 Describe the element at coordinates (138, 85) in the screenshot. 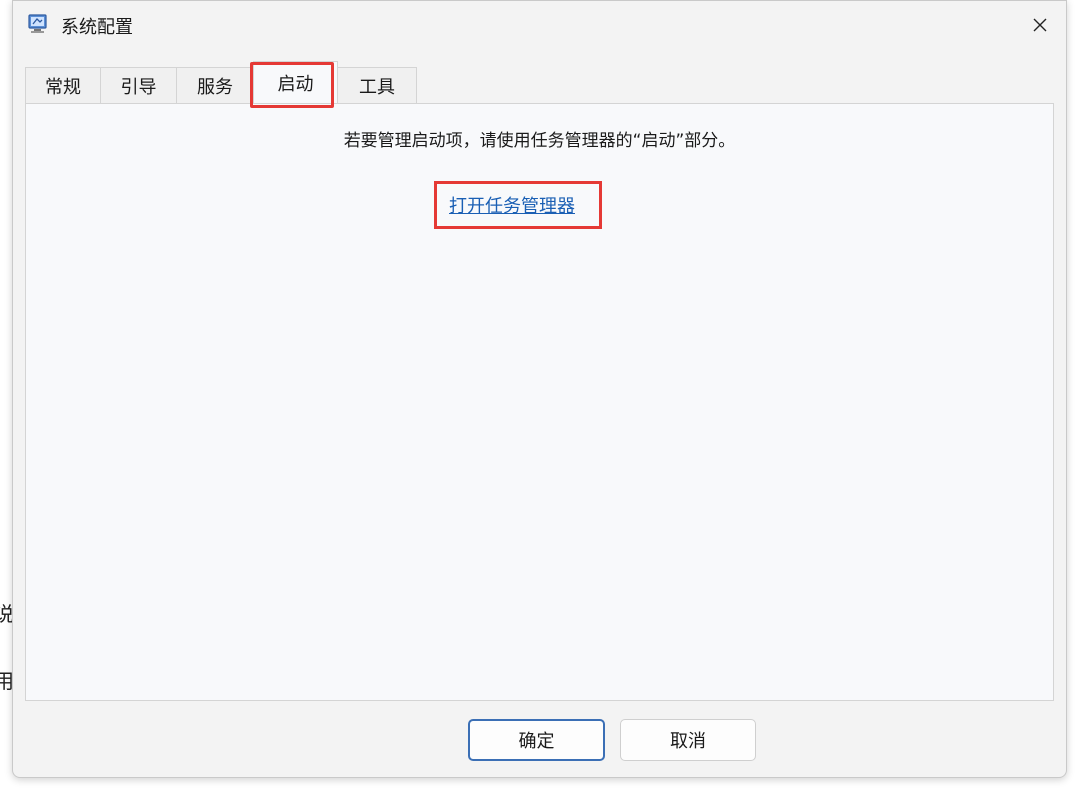

I see `tab-boot: 引导` at that location.